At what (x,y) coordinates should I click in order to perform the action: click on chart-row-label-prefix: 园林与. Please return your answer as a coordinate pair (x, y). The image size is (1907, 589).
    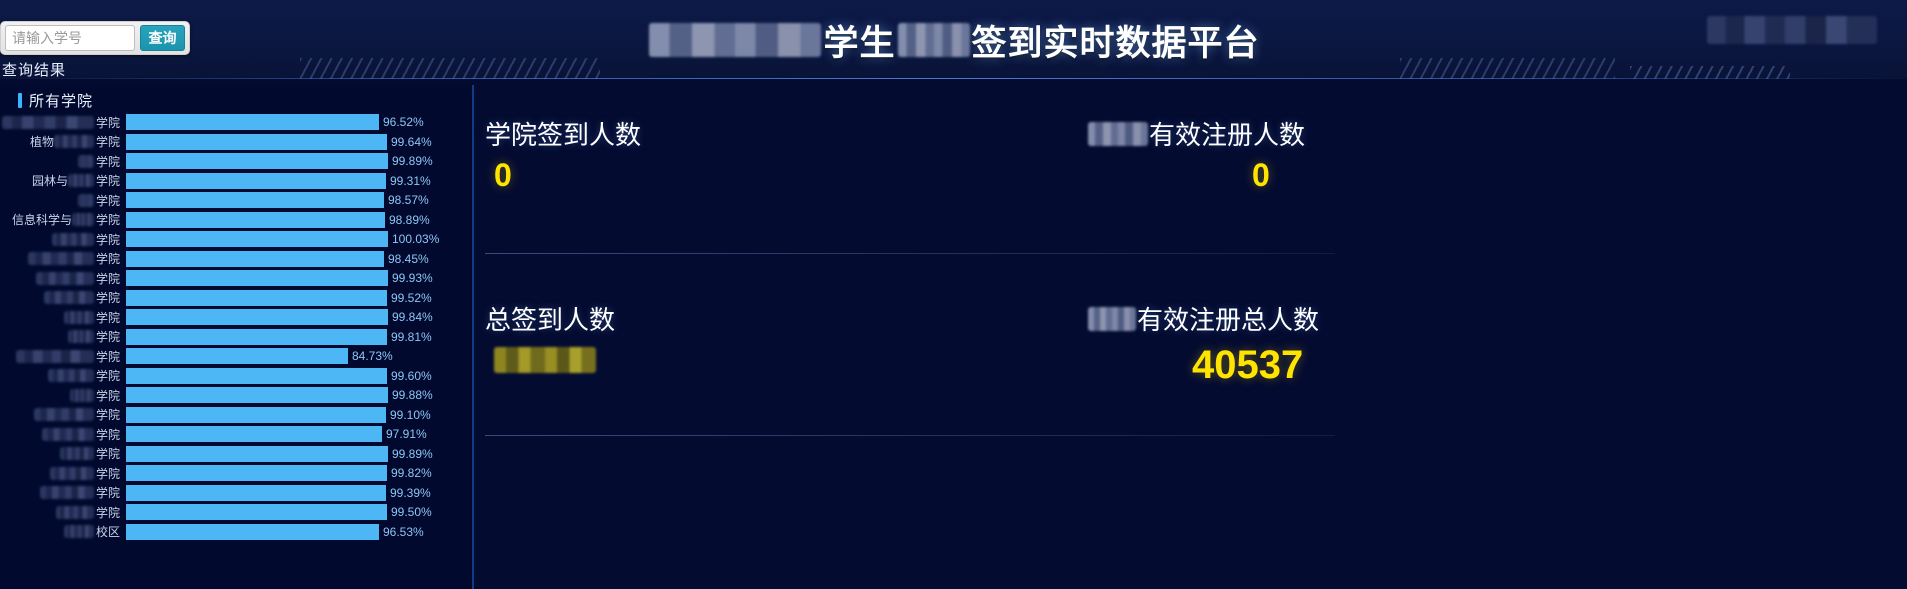
    Looking at the image, I should click on (49, 181).